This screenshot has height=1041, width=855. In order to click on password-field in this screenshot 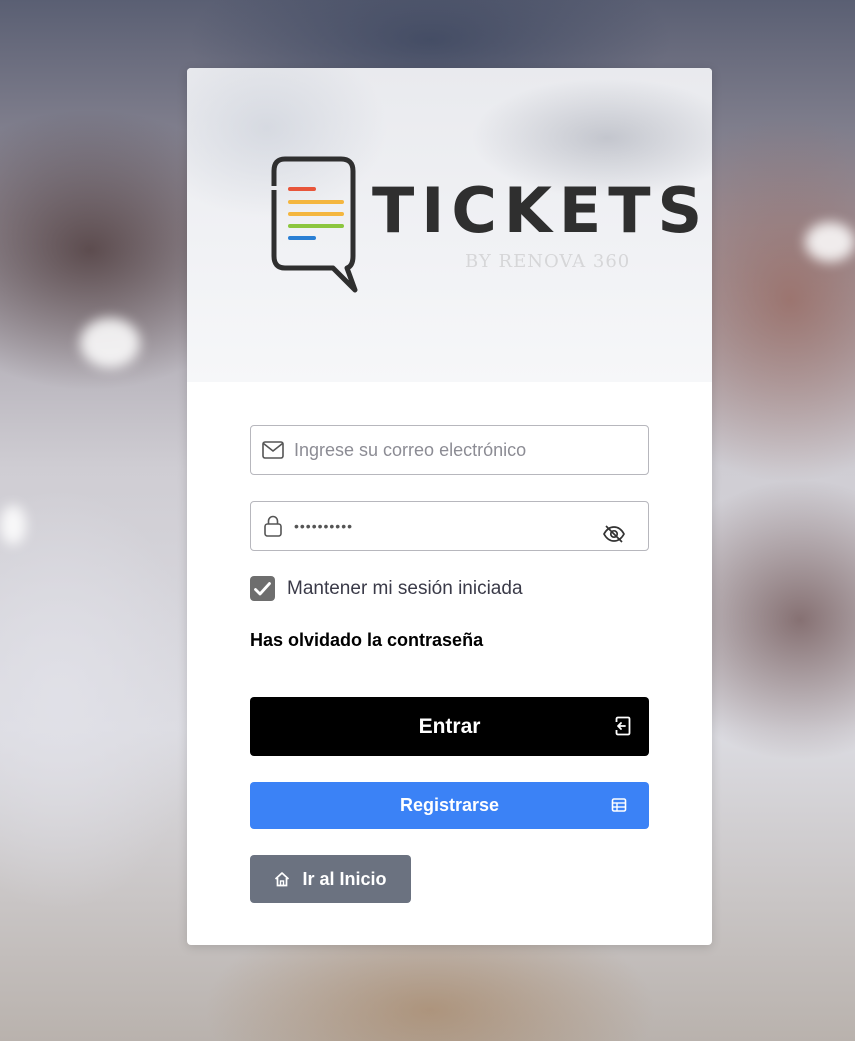, I will do `click(449, 526)`.